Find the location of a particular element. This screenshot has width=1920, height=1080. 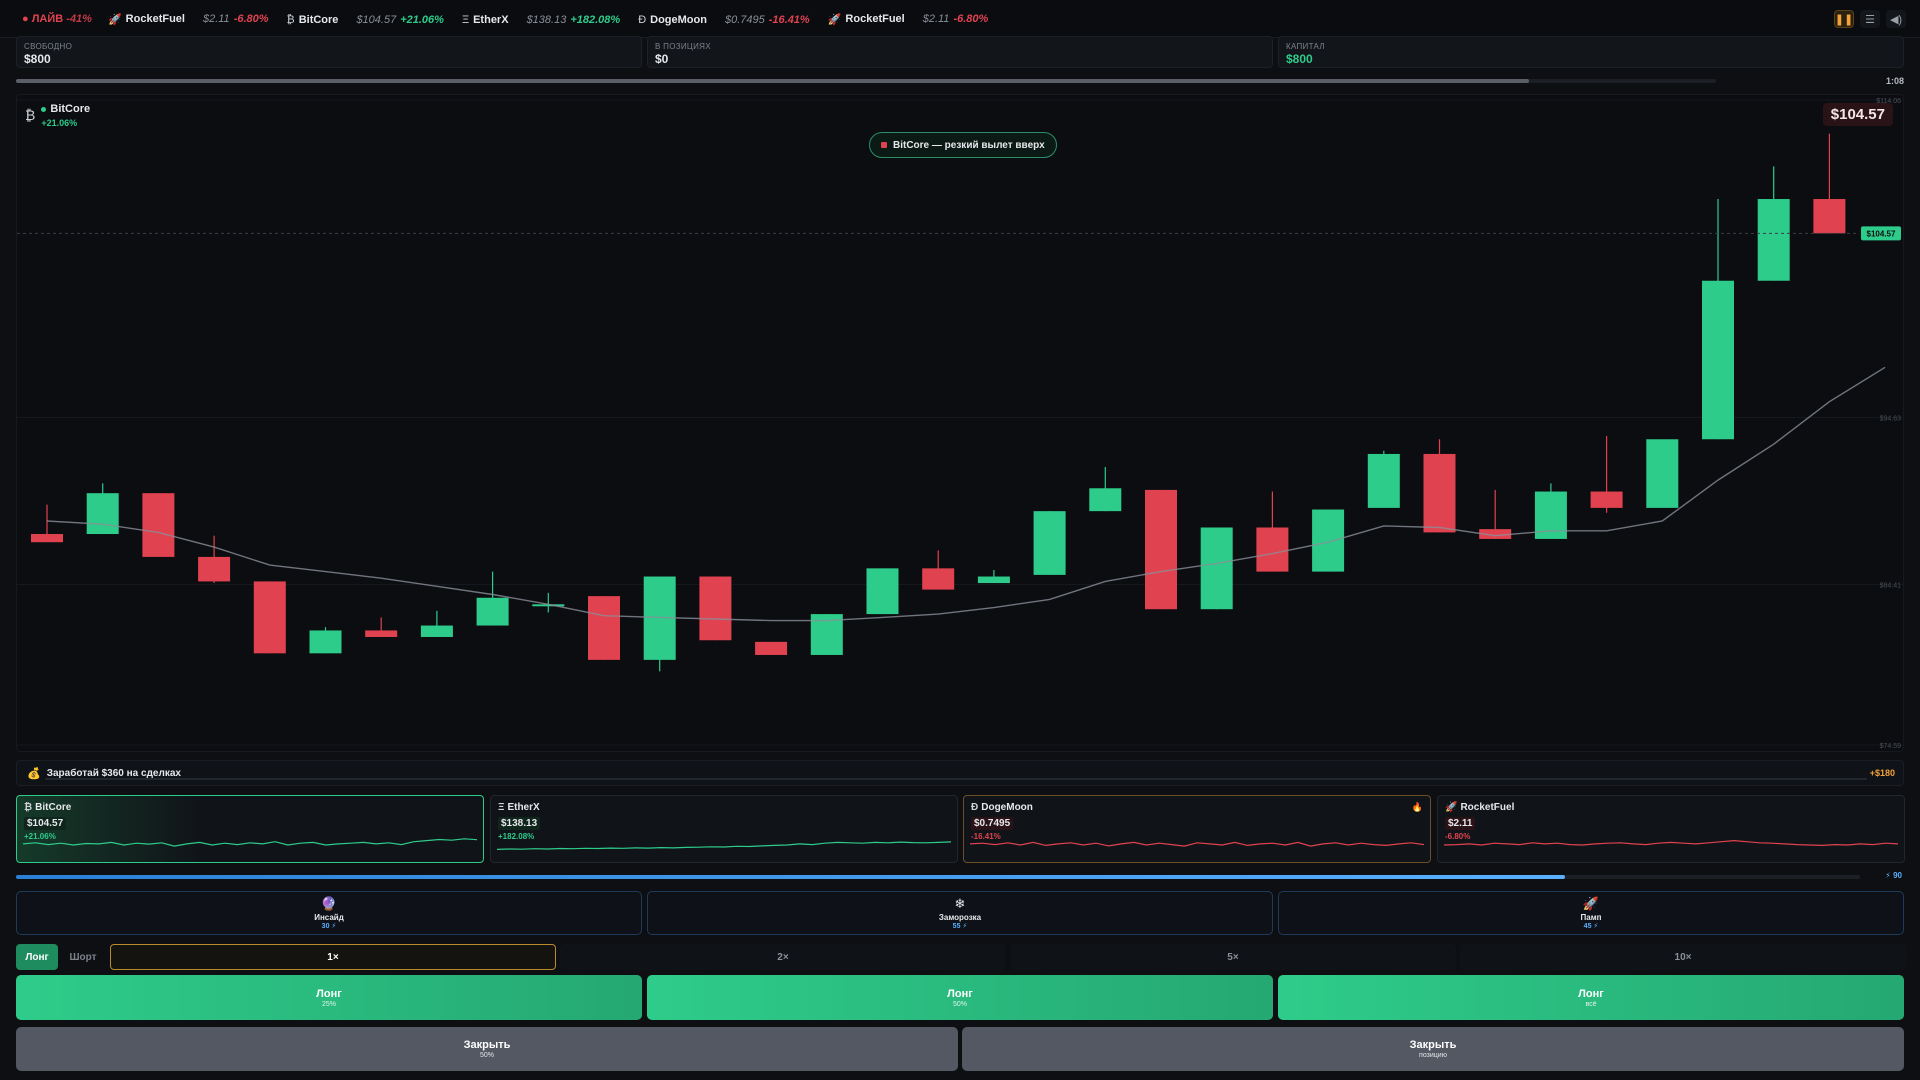

sound-icon: ◀) is located at coordinates (1896, 19).